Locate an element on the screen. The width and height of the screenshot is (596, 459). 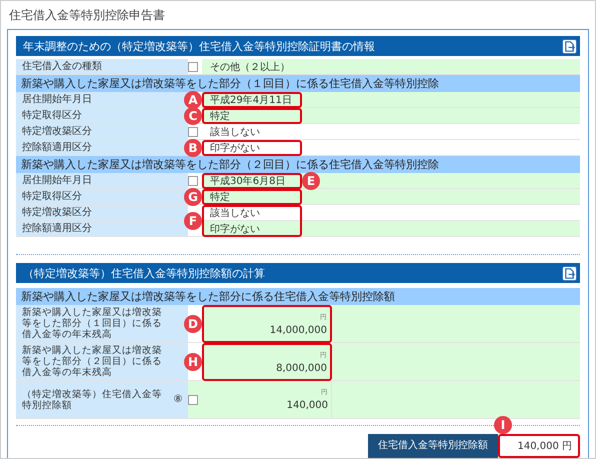
field-label: 新築や購入した家屋又は増改築等をした部分（１回目）に係る借入金等の年末残高 is located at coordinates (92, 324).